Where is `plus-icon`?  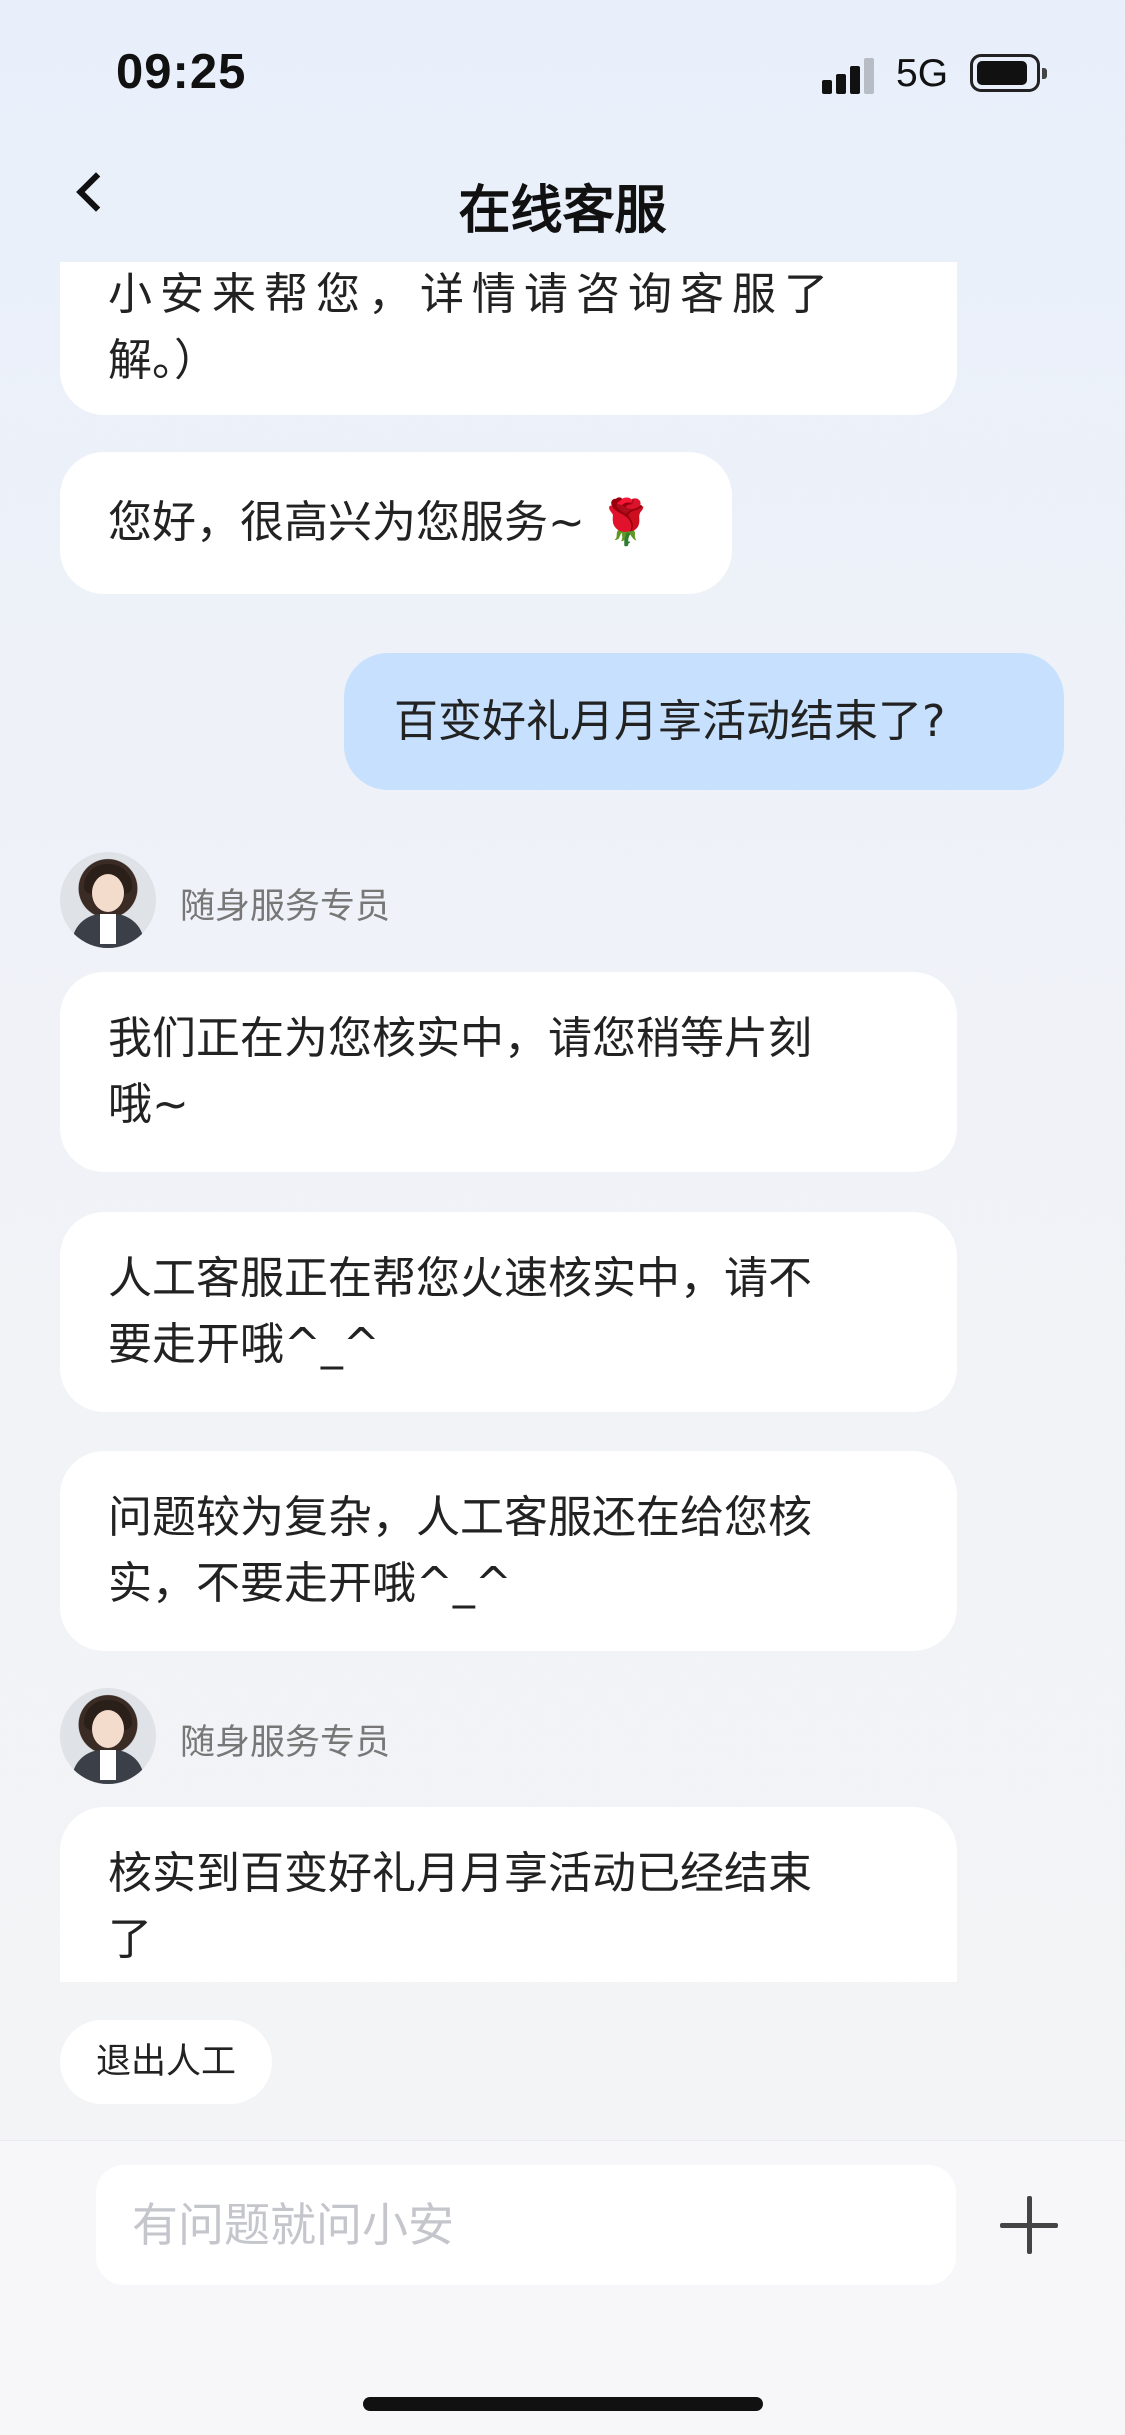 plus-icon is located at coordinates (1029, 2225).